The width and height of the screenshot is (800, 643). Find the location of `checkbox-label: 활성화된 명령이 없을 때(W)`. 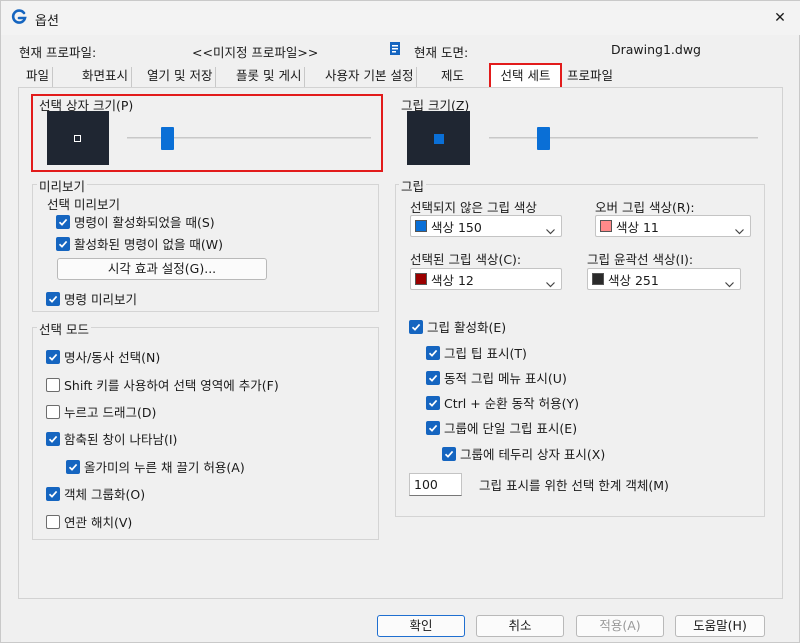

checkbox-label: 활성화된 명령이 없을 때(W) is located at coordinates (149, 244).